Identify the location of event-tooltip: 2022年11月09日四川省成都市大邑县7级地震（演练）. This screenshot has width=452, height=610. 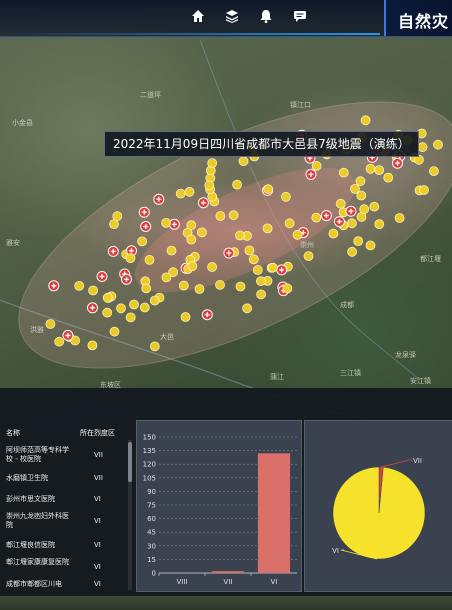
(261, 144).